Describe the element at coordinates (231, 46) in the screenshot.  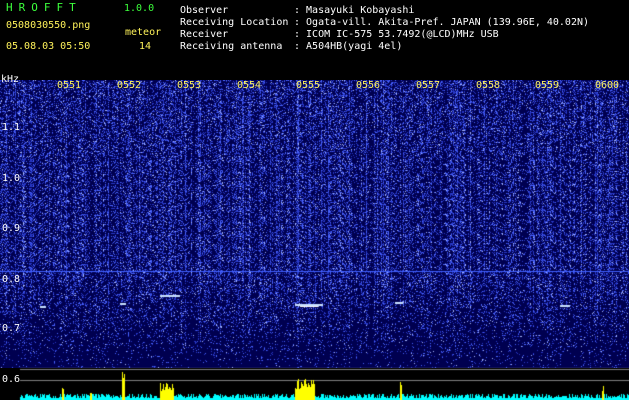
I see `antenna-label: Receiving antenna` at that location.